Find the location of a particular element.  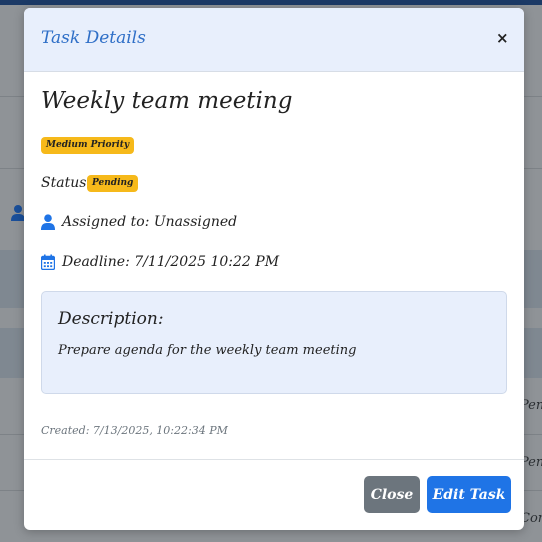

assigned-text: Assigned to: Unassigned is located at coordinates (150, 222).